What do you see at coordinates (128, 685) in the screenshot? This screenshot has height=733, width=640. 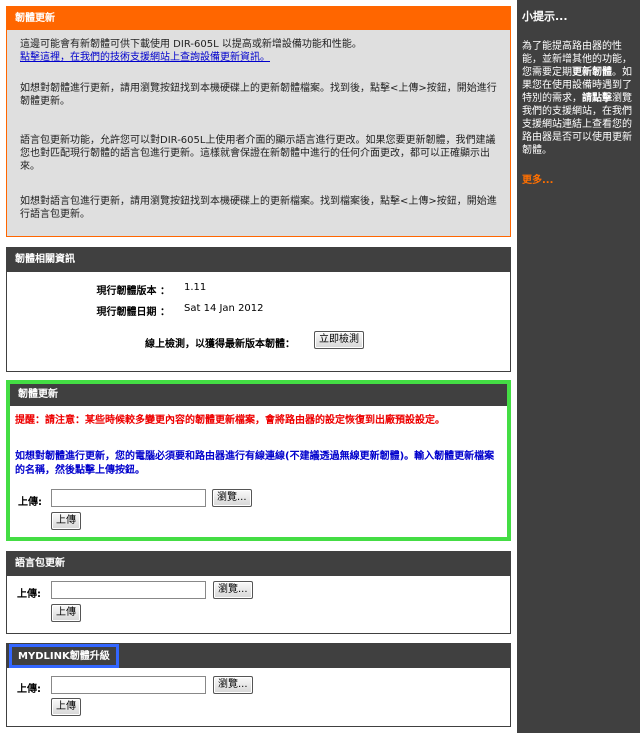 I see `mydlink-file-input` at bounding box center [128, 685].